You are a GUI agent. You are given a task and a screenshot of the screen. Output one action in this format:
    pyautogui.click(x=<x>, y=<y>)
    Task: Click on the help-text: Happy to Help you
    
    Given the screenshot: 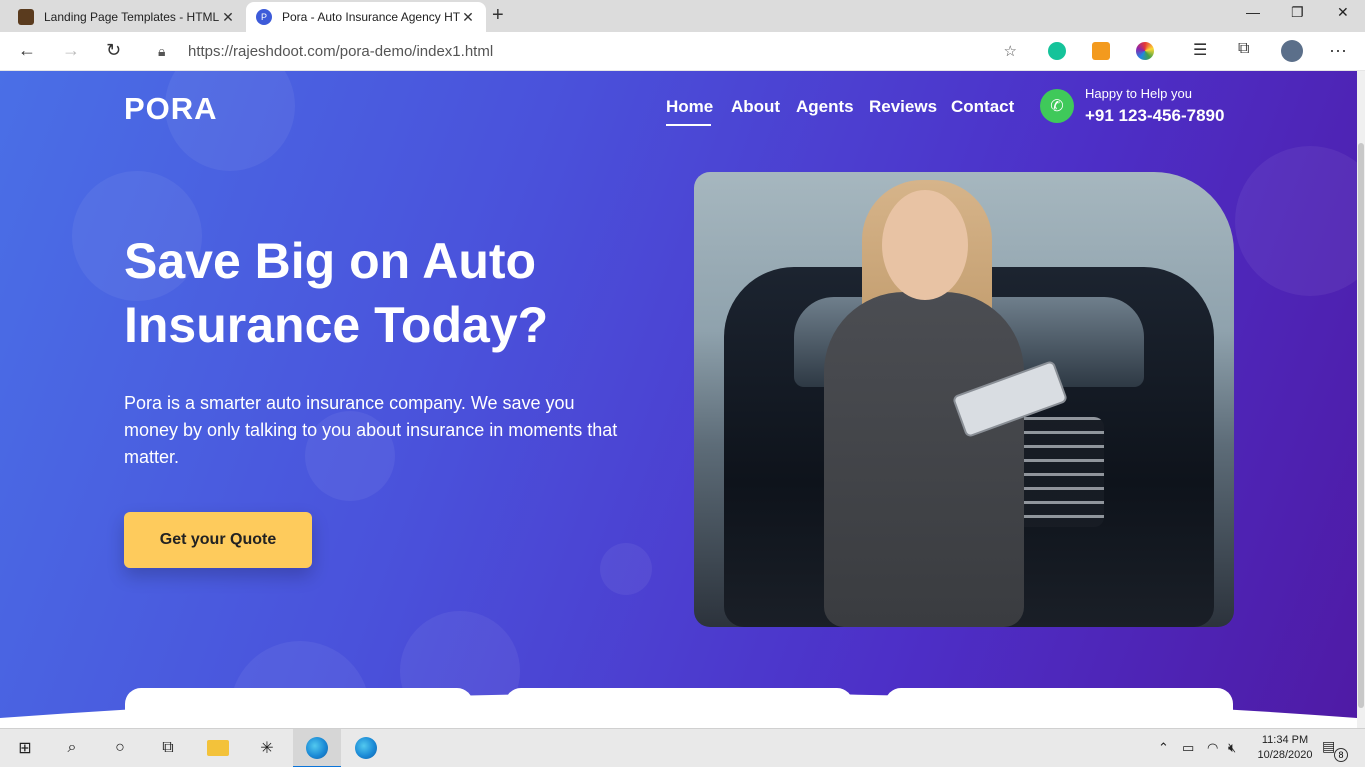 What is the action you would take?
    pyautogui.click(x=1138, y=93)
    